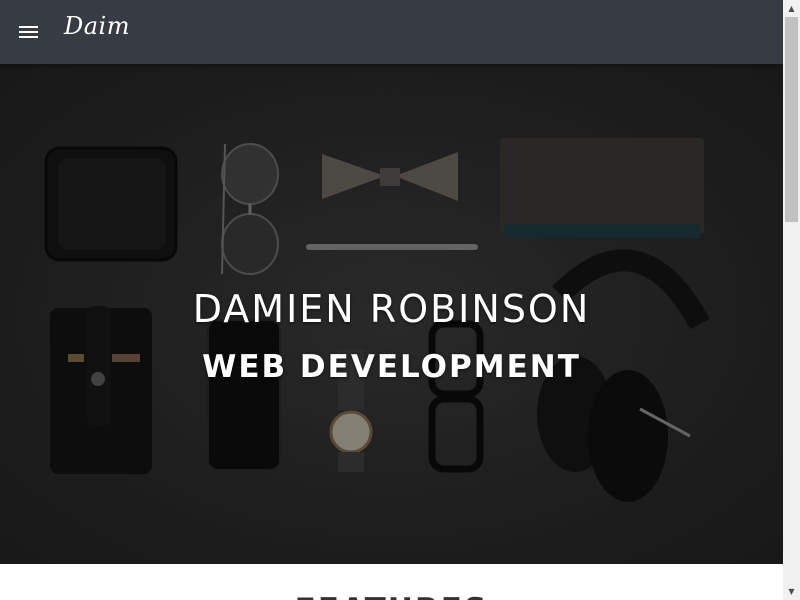 The width and height of the screenshot is (800, 600). Describe the element at coordinates (97, 26) in the screenshot. I see `brand-logo: Daim` at that location.